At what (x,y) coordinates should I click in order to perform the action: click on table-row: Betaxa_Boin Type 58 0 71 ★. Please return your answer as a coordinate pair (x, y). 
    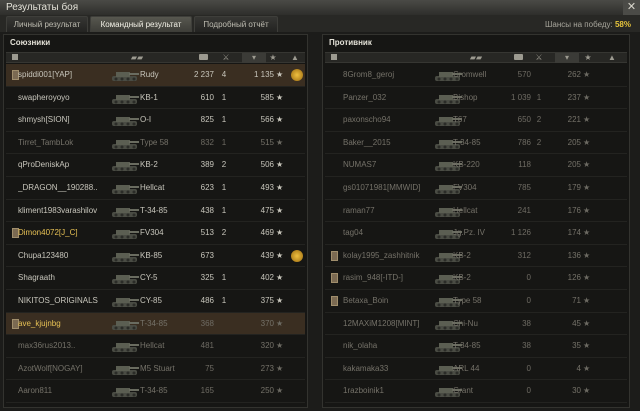
    Looking at the image, I should click on (476, 301).